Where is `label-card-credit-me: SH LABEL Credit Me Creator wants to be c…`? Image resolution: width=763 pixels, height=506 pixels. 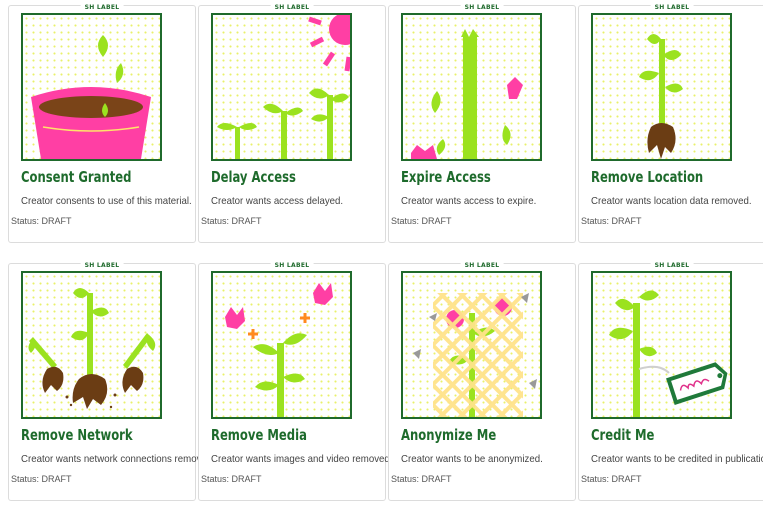 label-card-credit-me: SH LABEL Credit Me Creator wants to be c… is located at coordinates (670, 381).